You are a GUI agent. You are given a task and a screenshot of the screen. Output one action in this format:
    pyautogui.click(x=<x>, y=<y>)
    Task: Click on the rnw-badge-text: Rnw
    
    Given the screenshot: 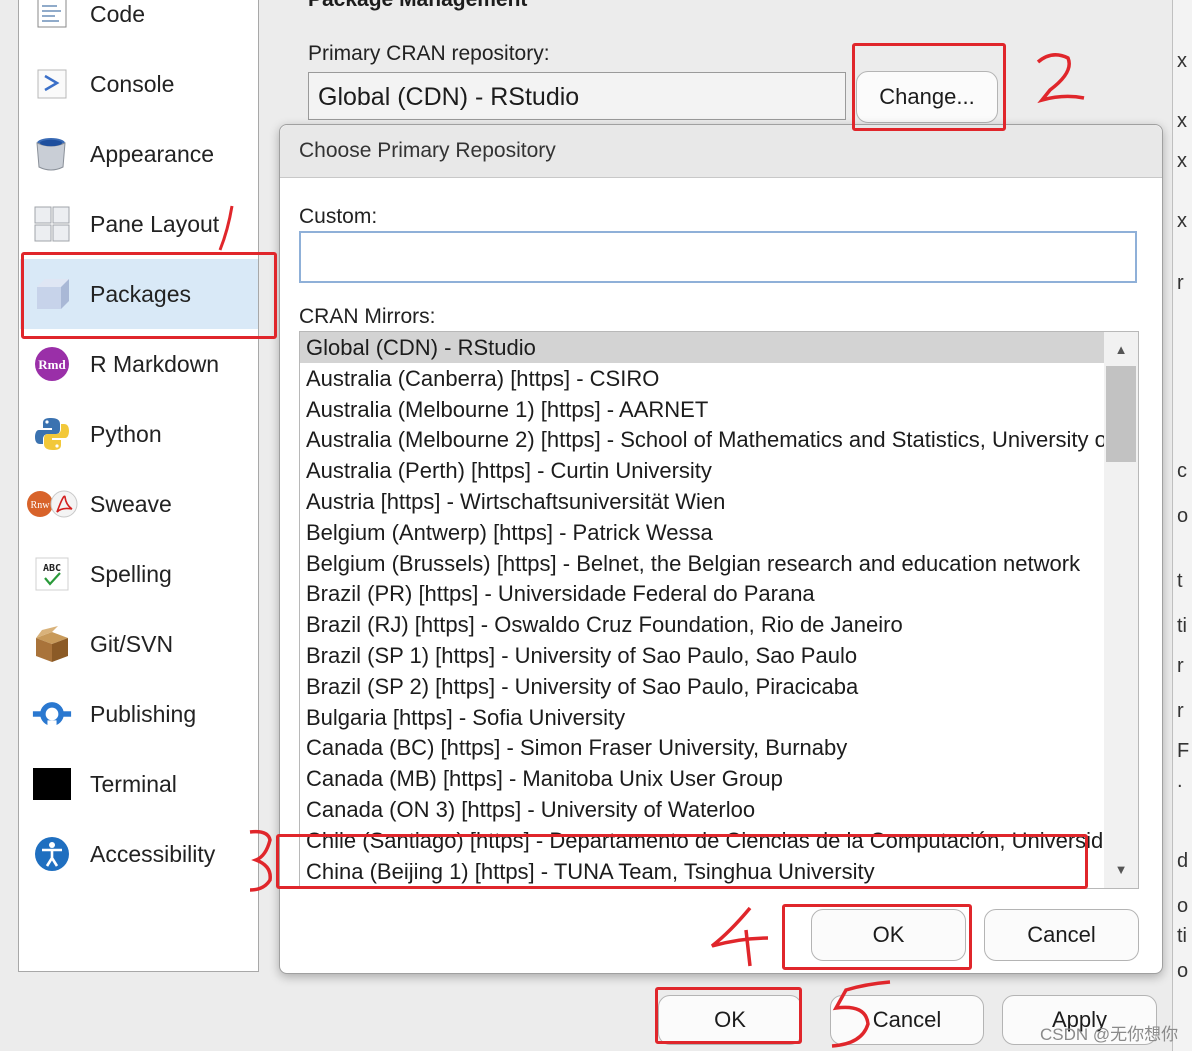 What is the action you would take?
    pyautogui.click(x=41, y=505)
    